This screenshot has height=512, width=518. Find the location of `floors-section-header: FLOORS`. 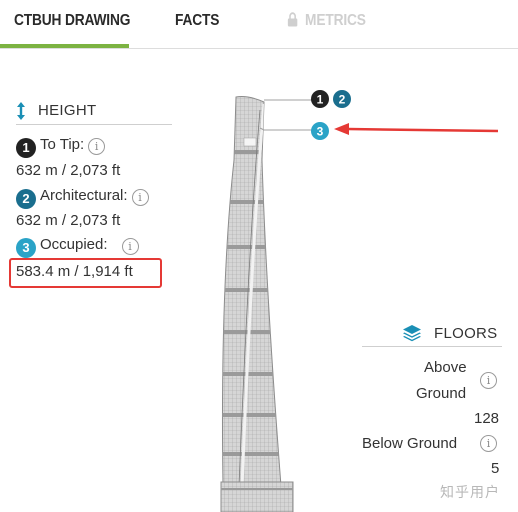

floors-section-header: FLOORS is located at coordinates (432, 334).